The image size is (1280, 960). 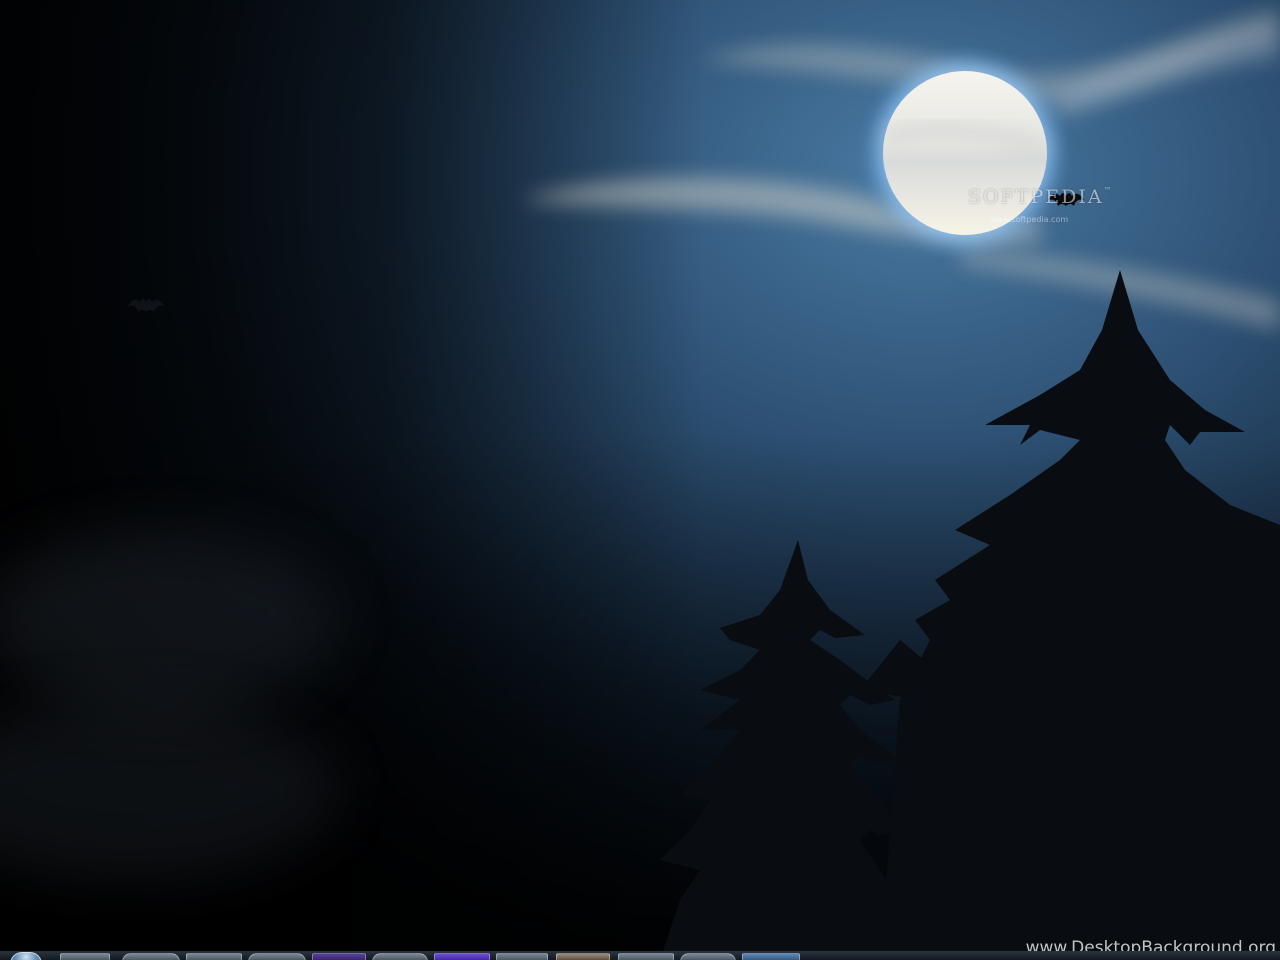 What do you see at coordinates (151, 956) in the screenshot?
I see `taskbar-item-browser` at bounding box center [151, 956].